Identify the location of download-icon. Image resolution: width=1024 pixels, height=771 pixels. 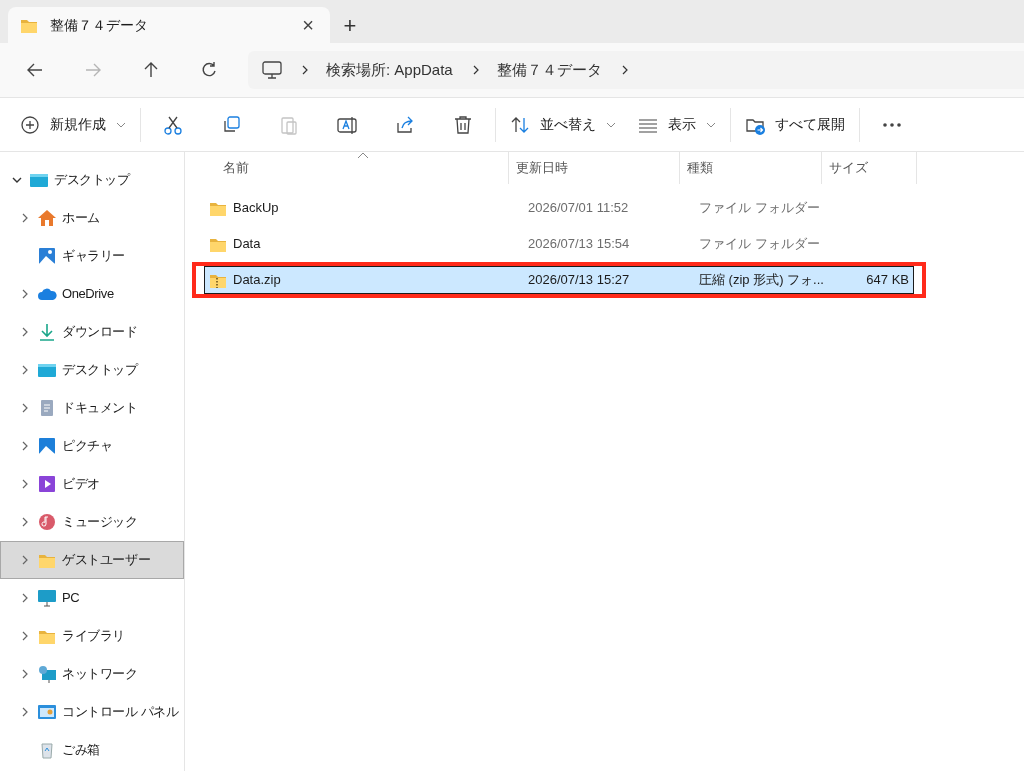
(47, 332).